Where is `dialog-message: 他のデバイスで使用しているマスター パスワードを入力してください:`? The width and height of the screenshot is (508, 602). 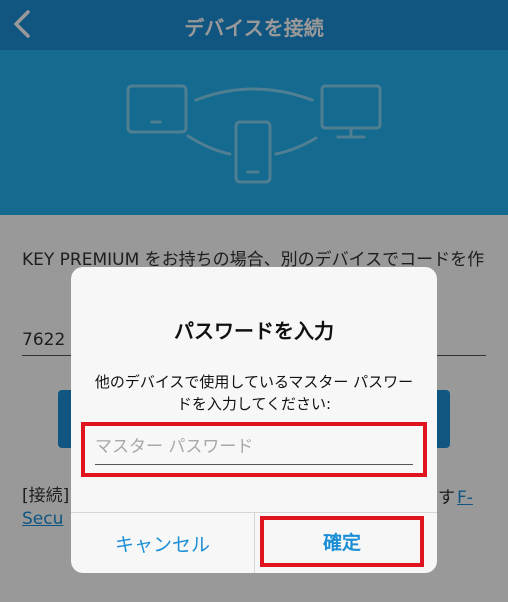 dialog-message: 他のデバイスで使用しているマスター パスワードを入力してください: is located at coordinates (254, 393).